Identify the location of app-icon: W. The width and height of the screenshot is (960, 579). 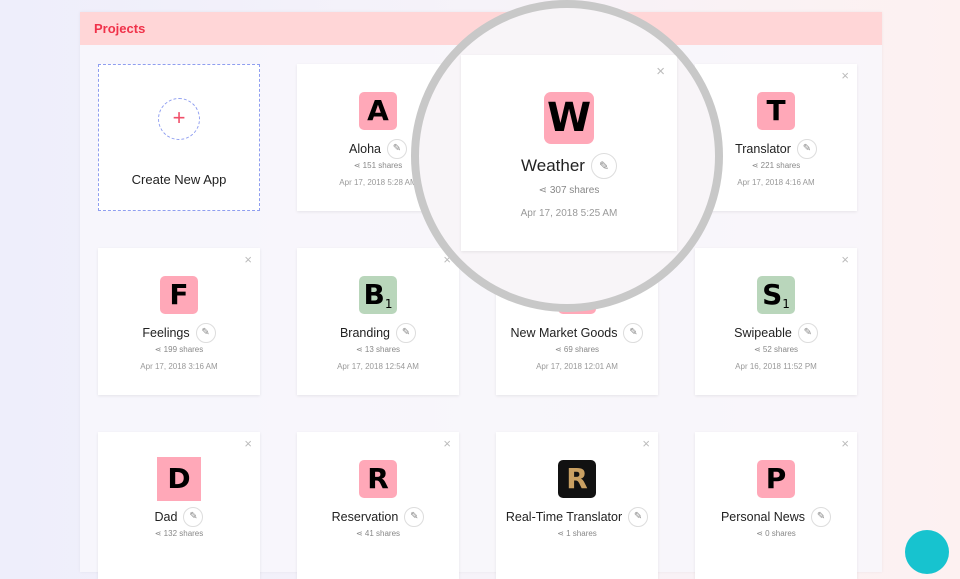
(569, 118).